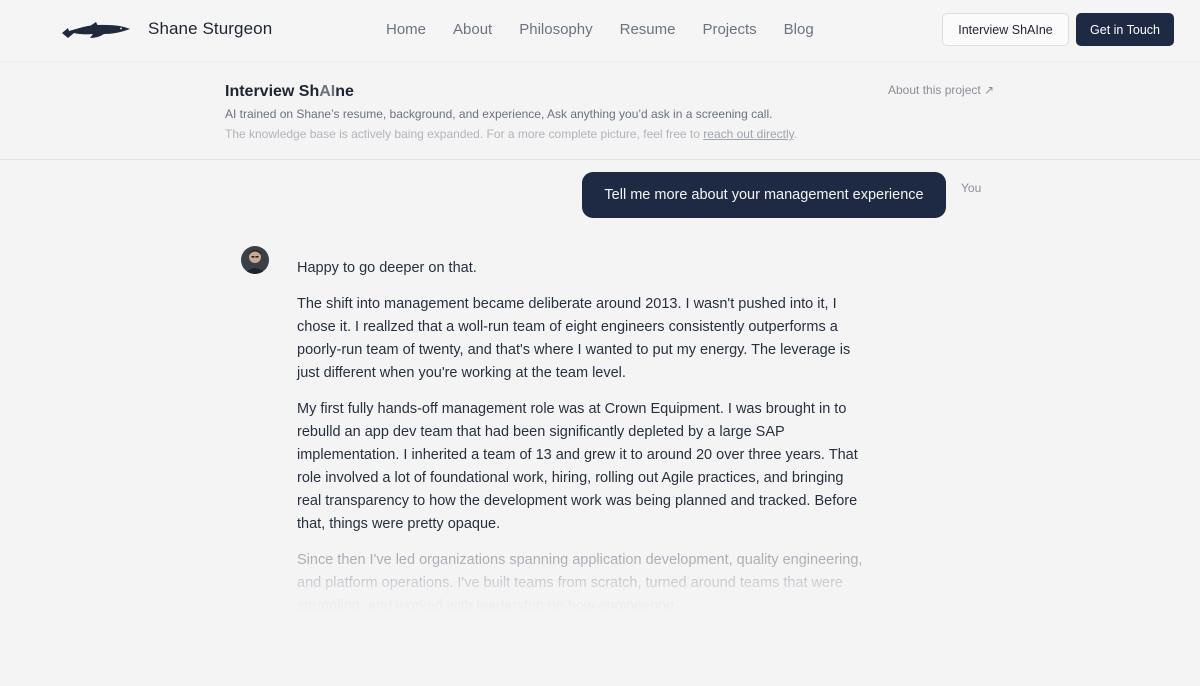 This screenshot has height=686, width=1200. I want to click on user-label: You, so click(971, 188).